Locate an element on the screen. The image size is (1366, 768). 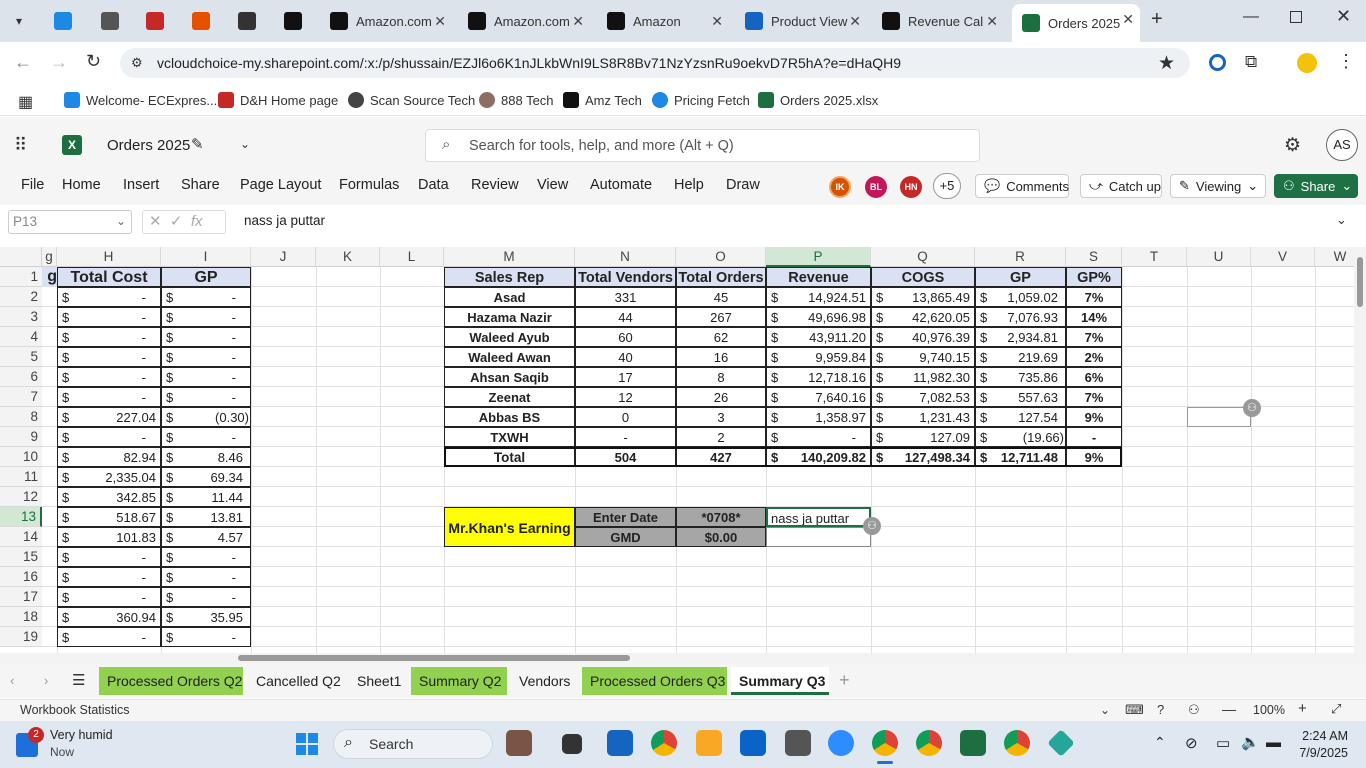
summary-header: GP% is located at coordinates (1094, 277).